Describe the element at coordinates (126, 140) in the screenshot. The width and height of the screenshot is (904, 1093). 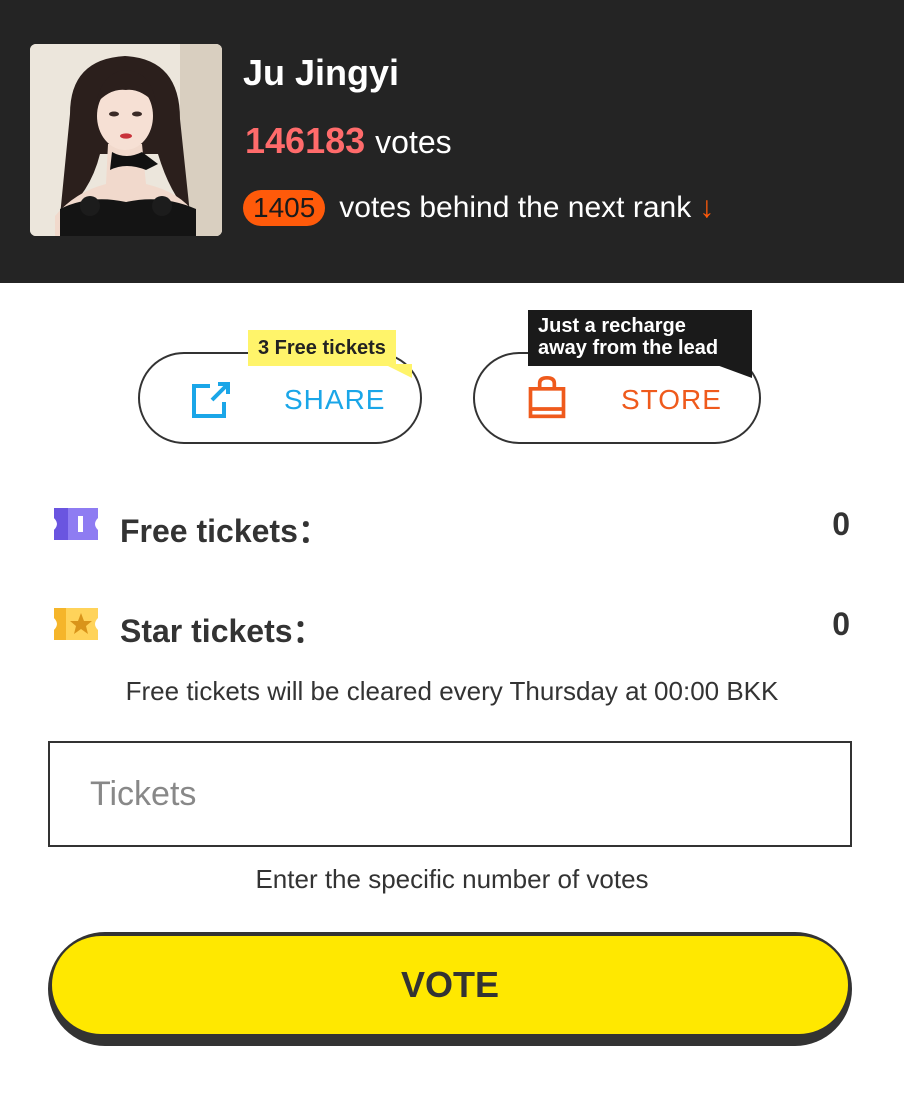
I see `avatar` at that location.